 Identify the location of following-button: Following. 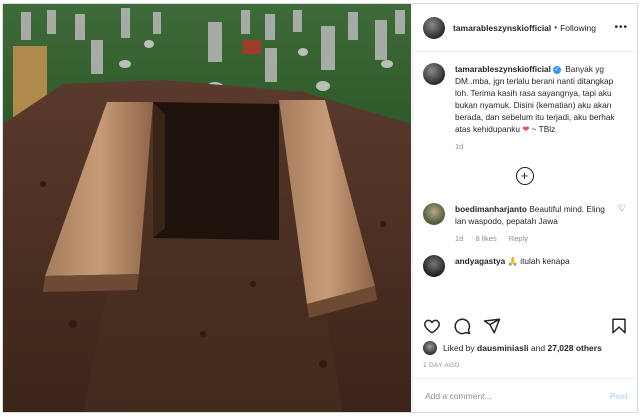
(578, 28).